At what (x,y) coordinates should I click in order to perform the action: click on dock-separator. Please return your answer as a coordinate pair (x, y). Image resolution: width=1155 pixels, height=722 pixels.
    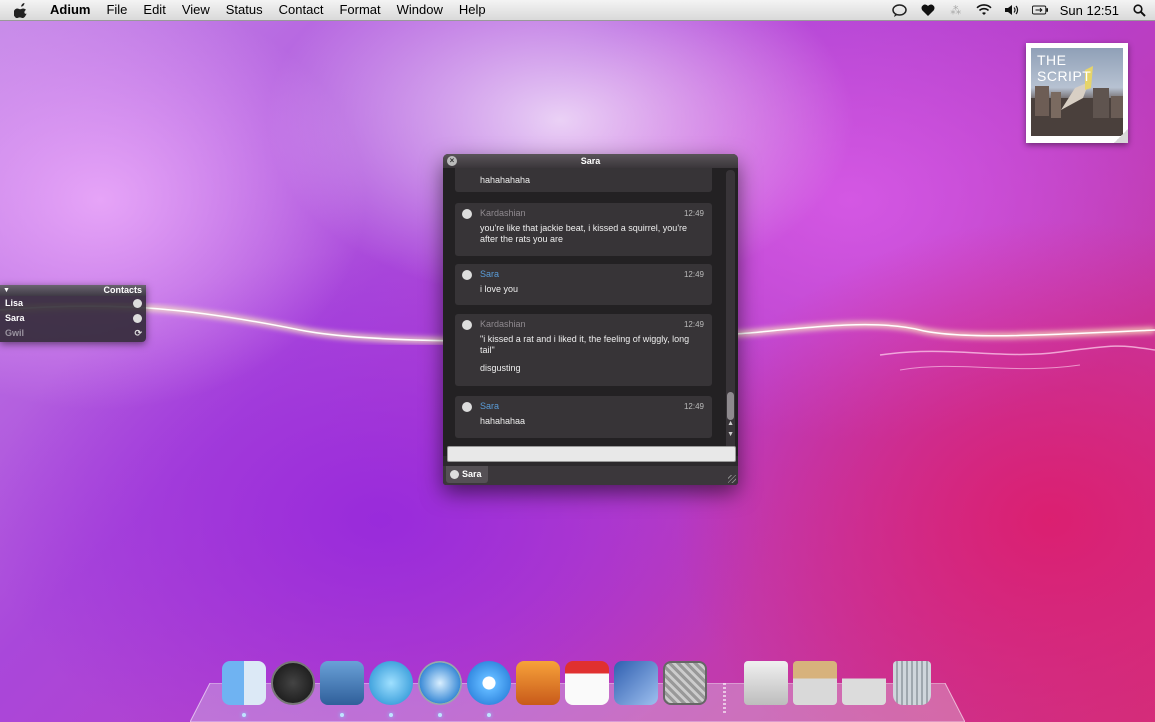
    Looking at the image, I should click on (724, 699).